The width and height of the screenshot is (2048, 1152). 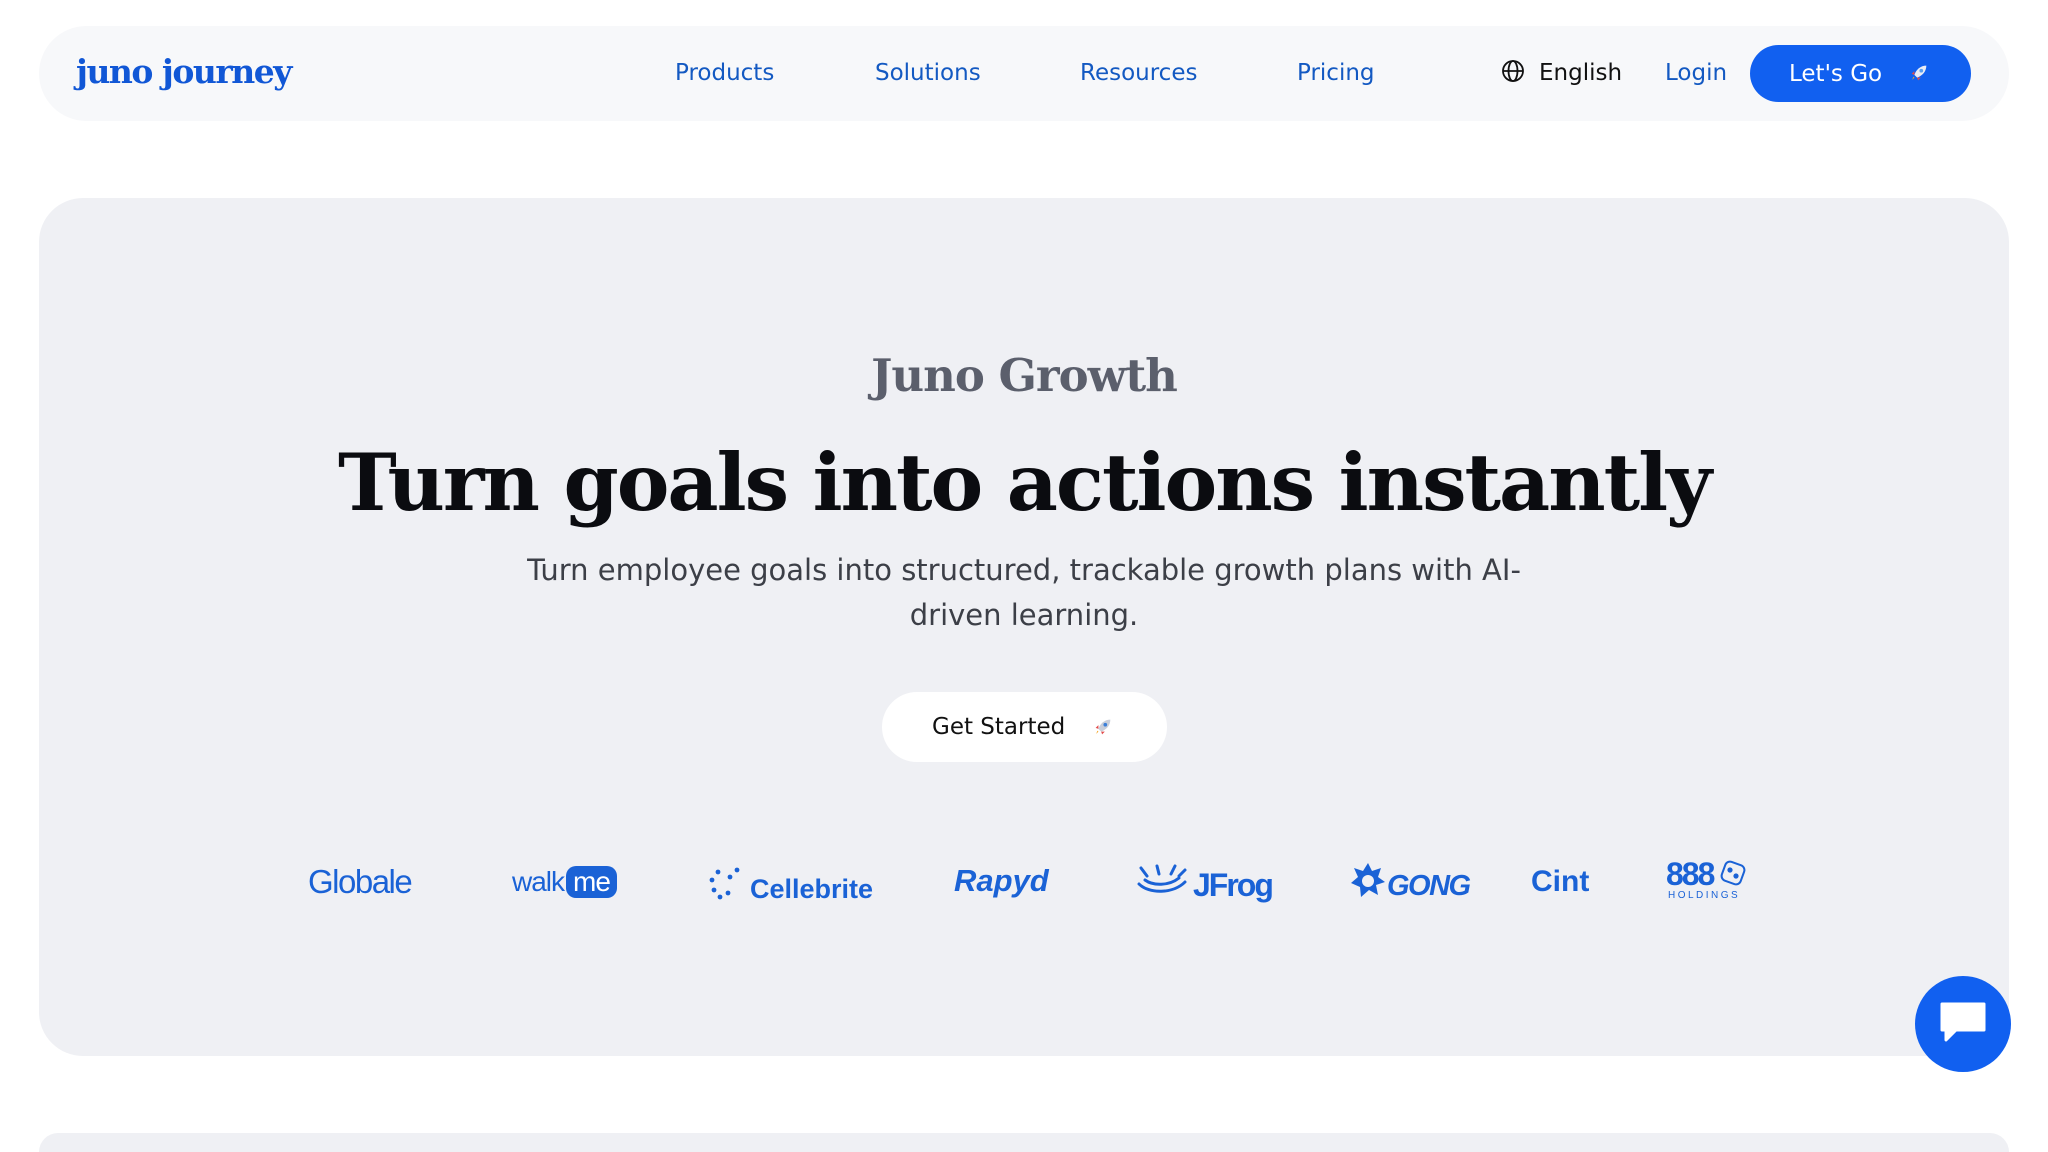 What do you see at coordinates (1024, 482) in the screenshot?
I see `hero-headline: Turn goals into actions instantly` at bounding box center [1024, 482].